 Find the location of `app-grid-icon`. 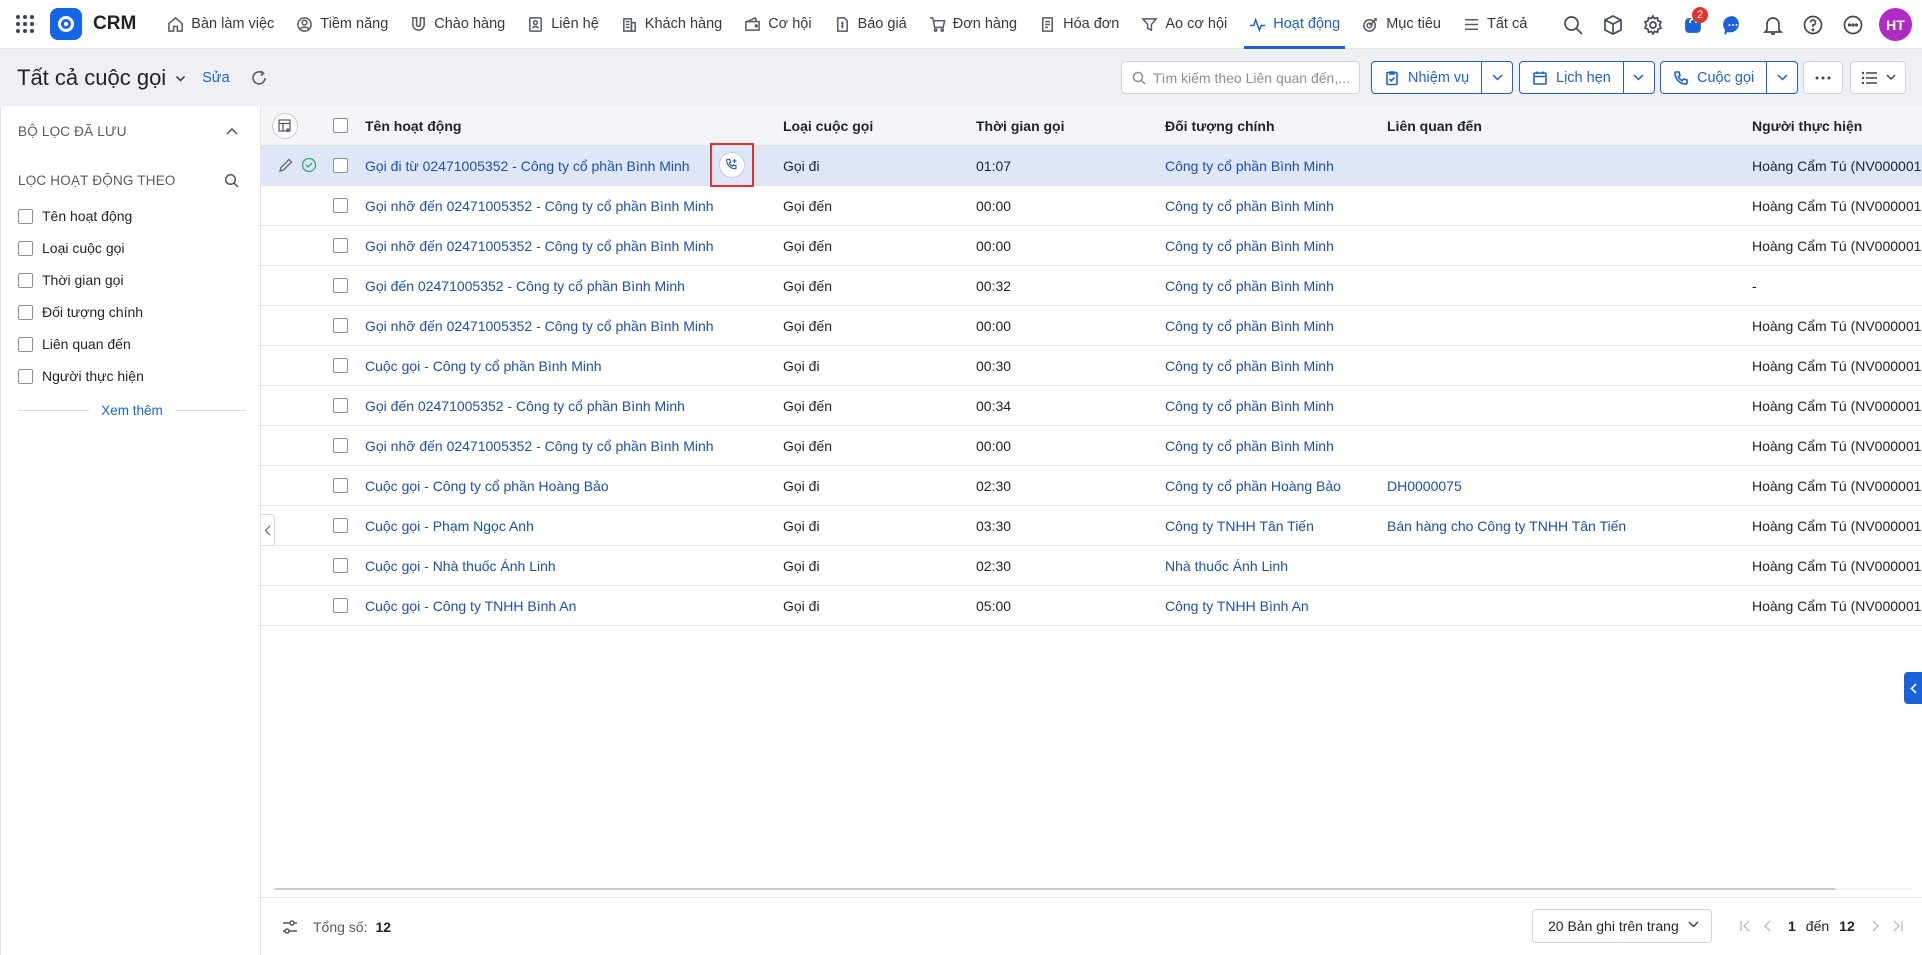

app-grid-icon is located at coordinates (25, 24).